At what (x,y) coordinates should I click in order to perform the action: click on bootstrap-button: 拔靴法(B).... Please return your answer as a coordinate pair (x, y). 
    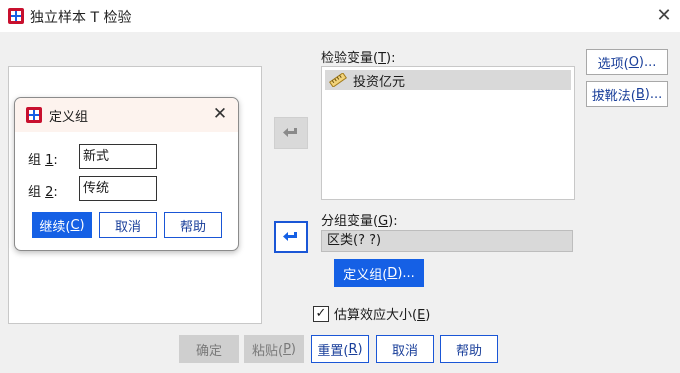
    Looking at the image, I should click on (627, 94).